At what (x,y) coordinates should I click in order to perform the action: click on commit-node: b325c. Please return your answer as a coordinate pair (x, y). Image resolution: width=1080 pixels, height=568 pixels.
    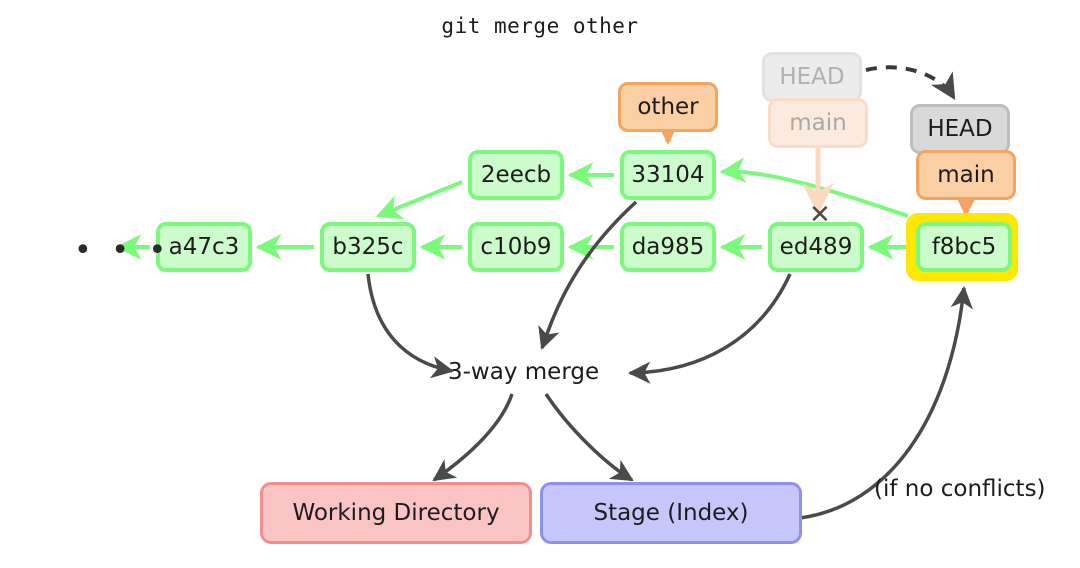
    Looking at the image, I should click on (368, 247).